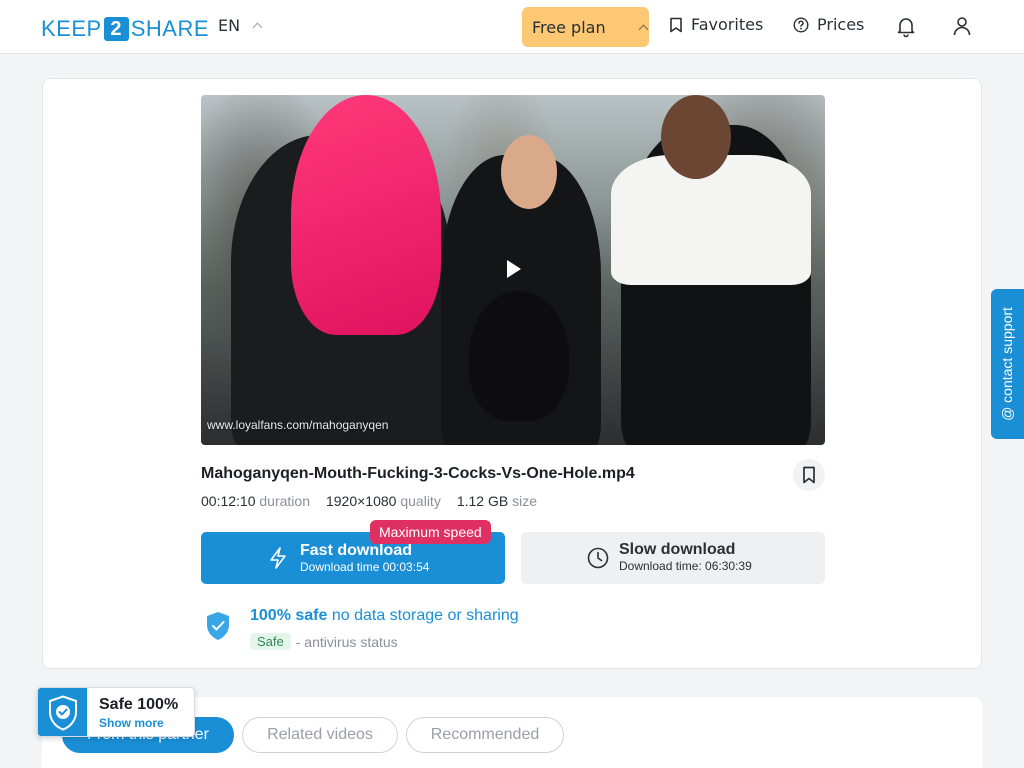 Image resolution: width=1024 pixels, height=768 pixels. What do you see at coordinates (801, 24) in the screenshot?
I see `help-circle-icon` at bounding box center [801, 24].